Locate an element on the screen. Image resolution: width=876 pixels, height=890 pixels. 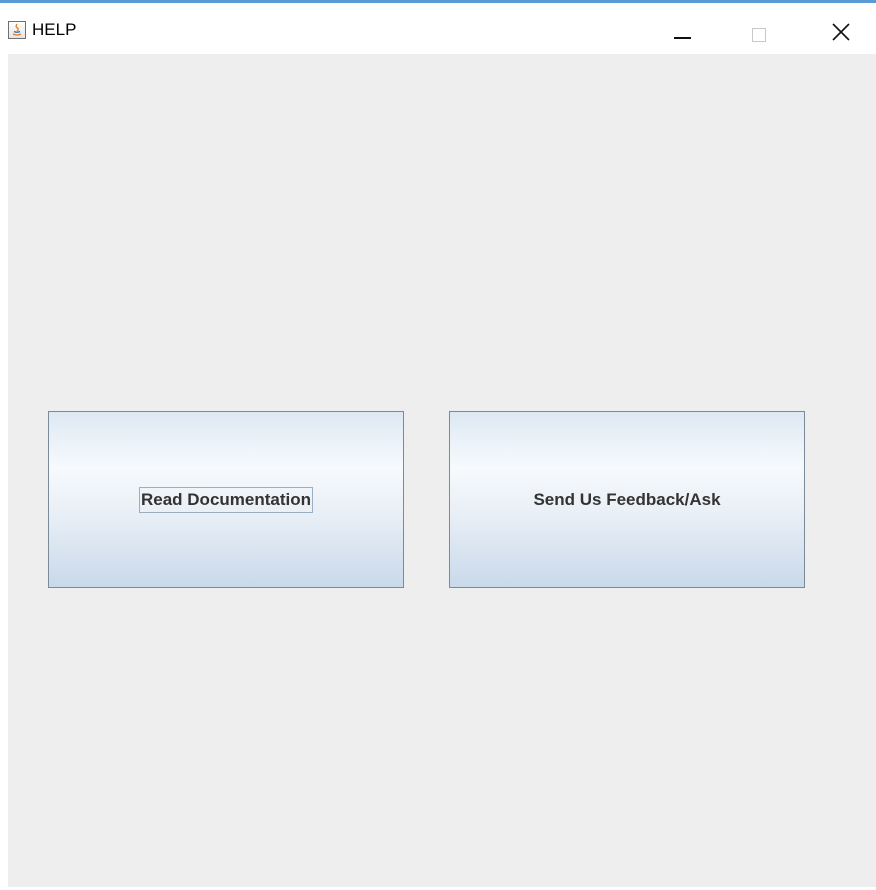
java-cup-icon is located at coordinates (17, 30).